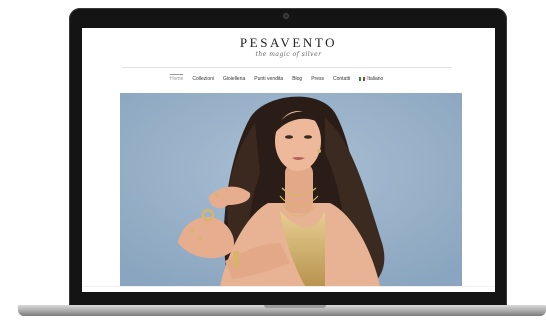  Describe the element at coordinates (317, 79) in the screenshot. I see `nav-item-press: Press` at that location.